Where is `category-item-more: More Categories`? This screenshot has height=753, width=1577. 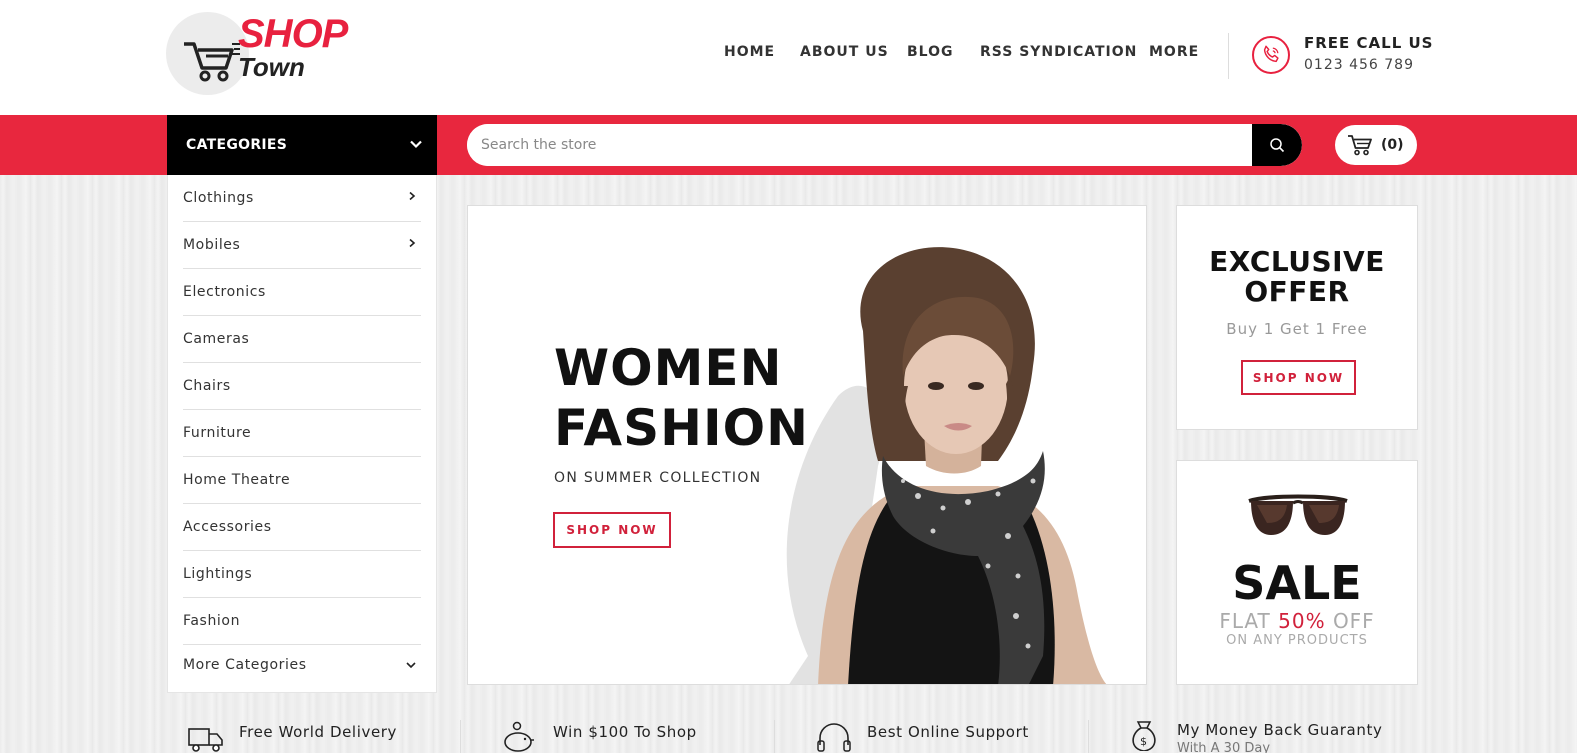 category-item-more: More Categories is located at coordinates (302, 668).